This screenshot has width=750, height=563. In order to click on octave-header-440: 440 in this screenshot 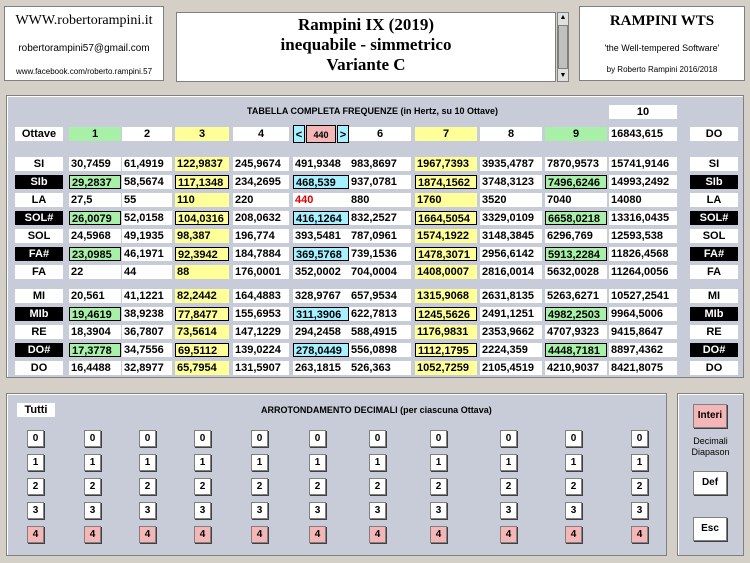, I will do `click(321, 134)`.